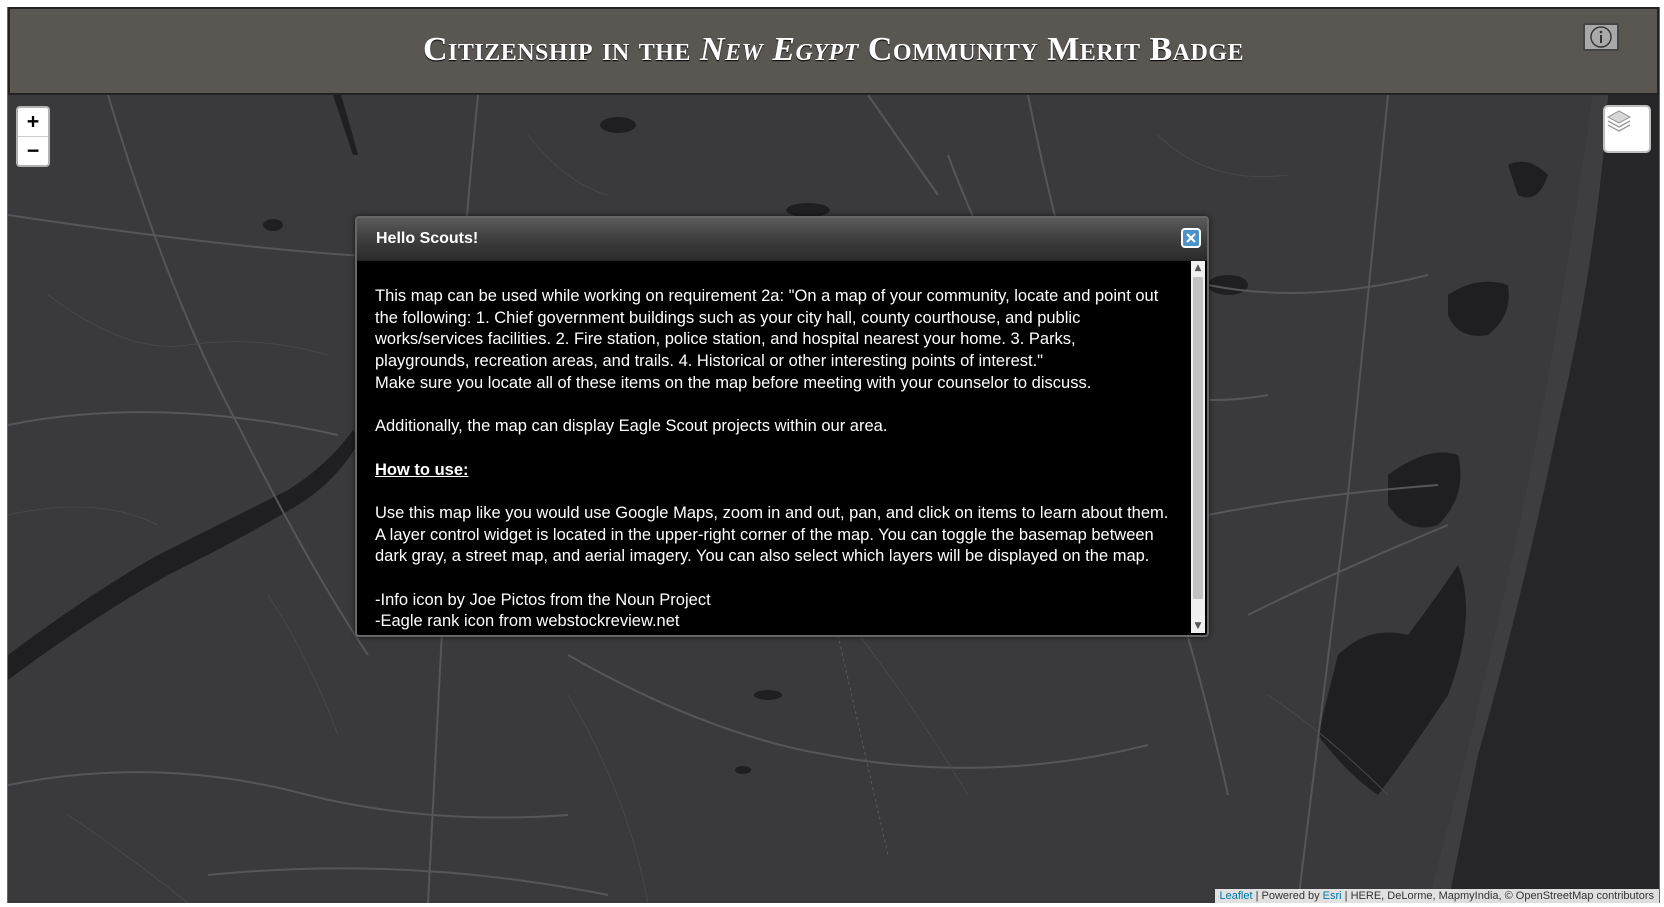 The width and height of the screenshot is (1664, 907). Describe the element at coordinates (782, 239) in the screenshot. I see `dialog-header: Hello Scouts!` at that location.